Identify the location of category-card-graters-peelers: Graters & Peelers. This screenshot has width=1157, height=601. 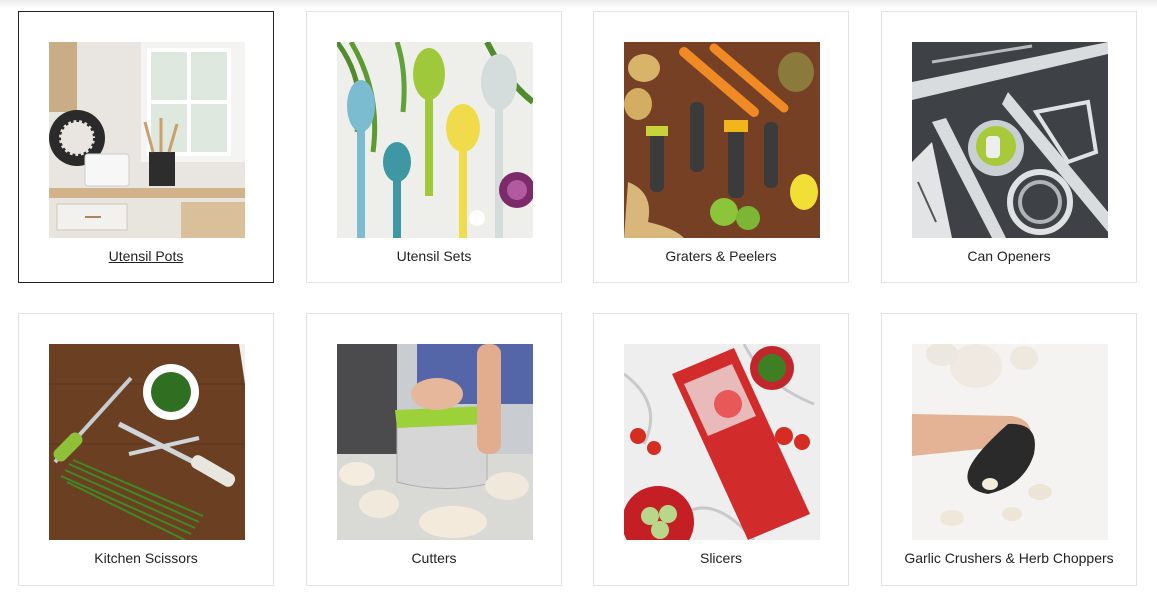
(721, 147).